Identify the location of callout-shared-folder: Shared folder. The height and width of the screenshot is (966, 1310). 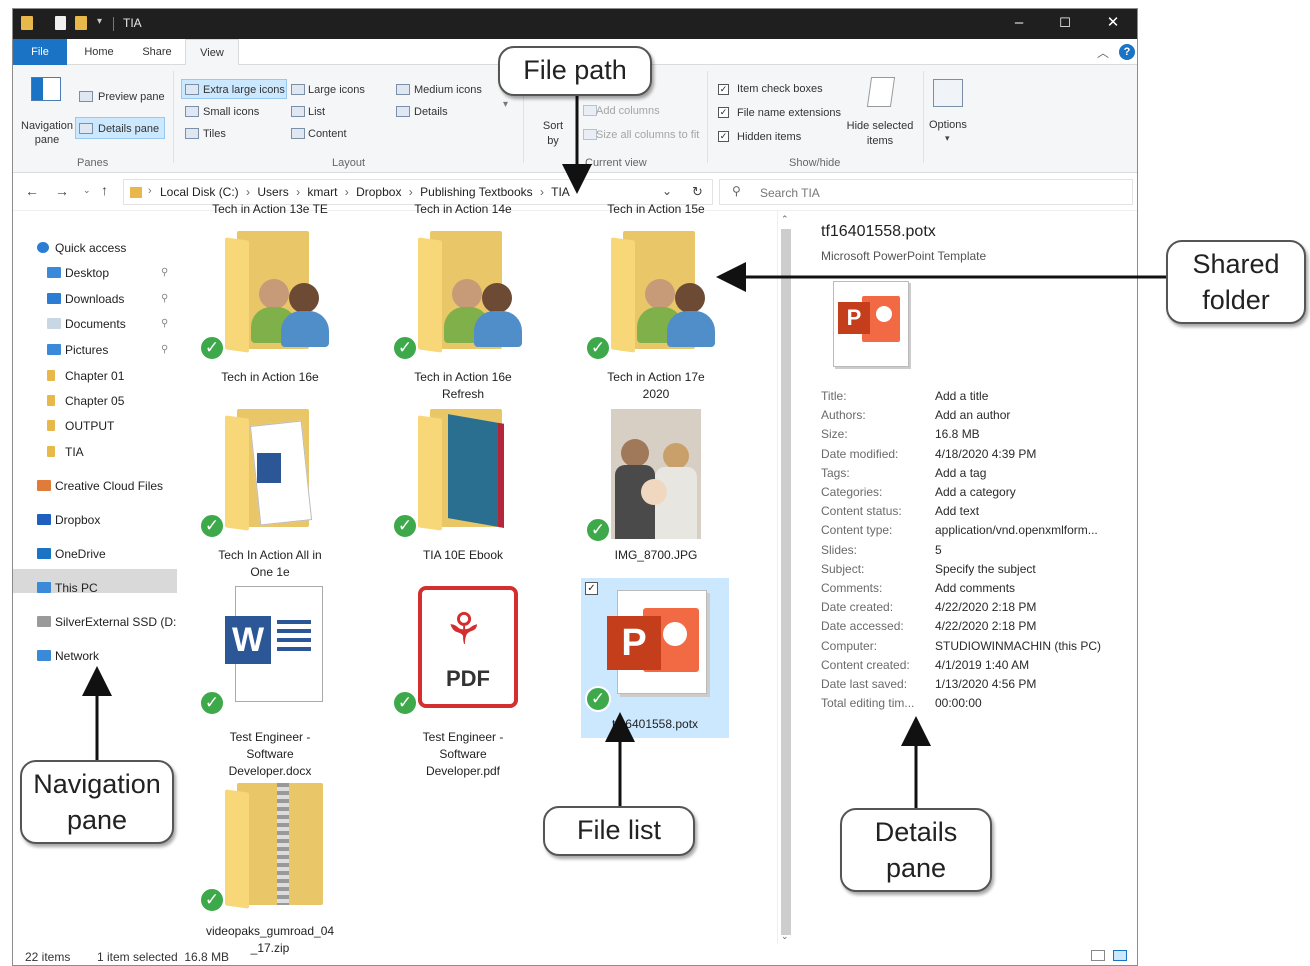
(1236, 282).